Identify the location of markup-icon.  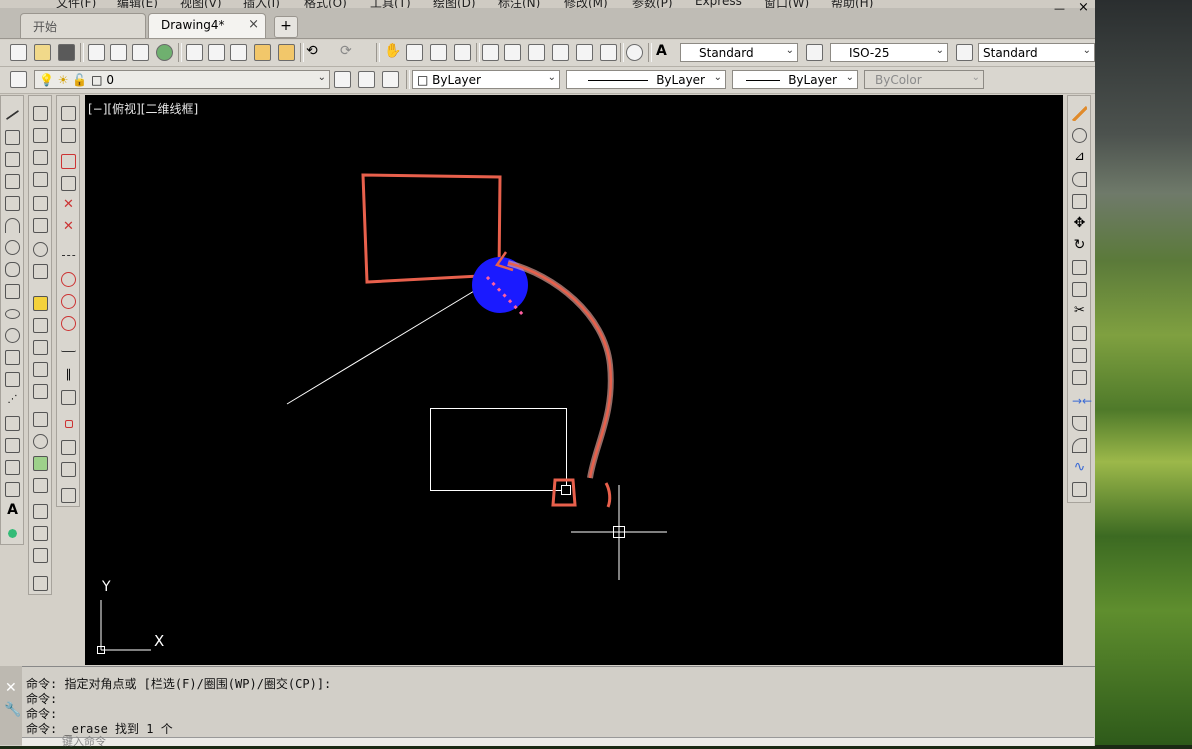
(584, 52).